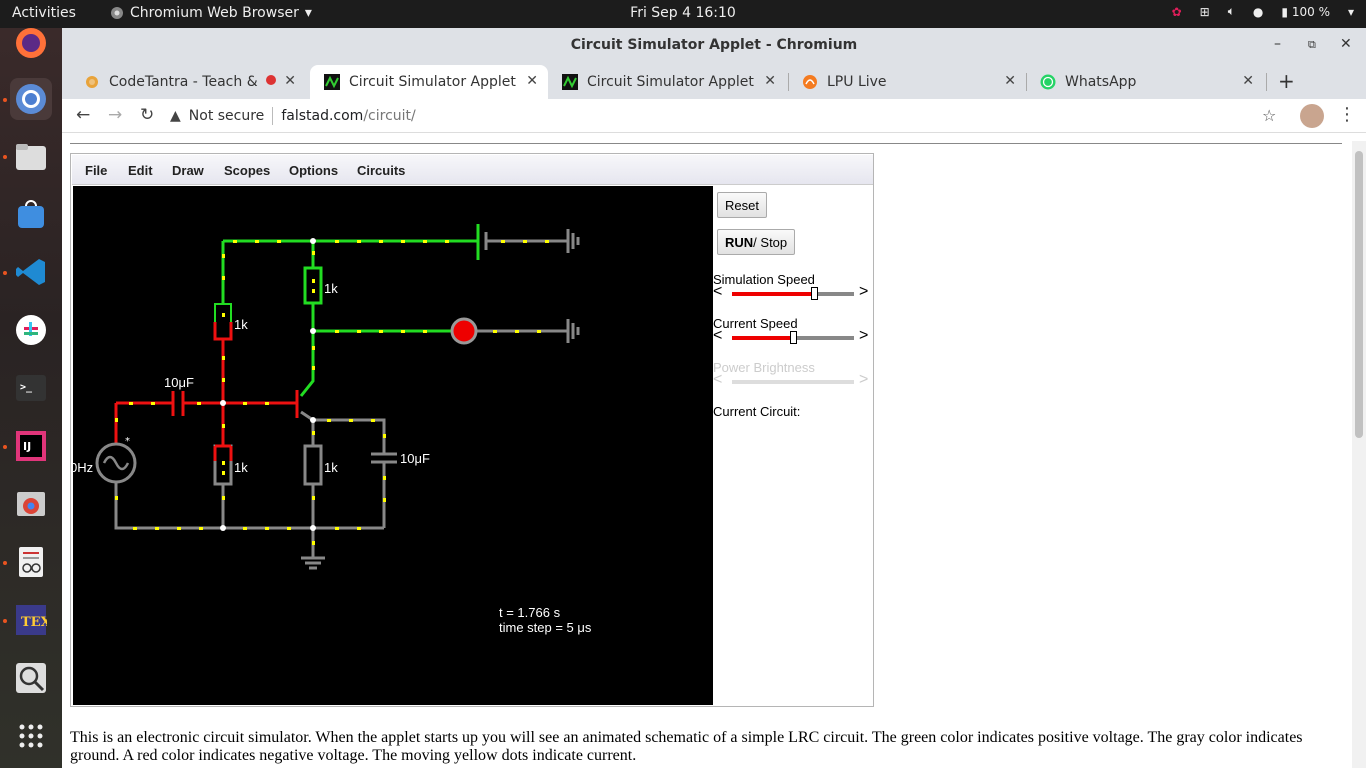 The image size is (1366, 768). Describe the element at coordinates (140, 170) in the screenshot. I see `menu-edit: Edit` at that location.